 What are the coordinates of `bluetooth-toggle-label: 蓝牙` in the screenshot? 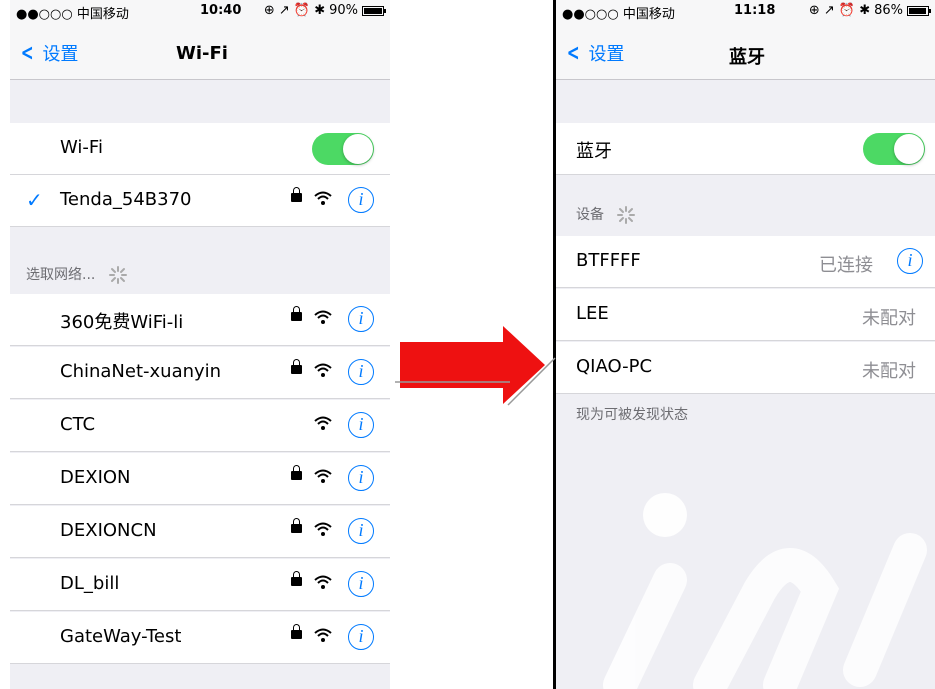 It's located at (594, 151).